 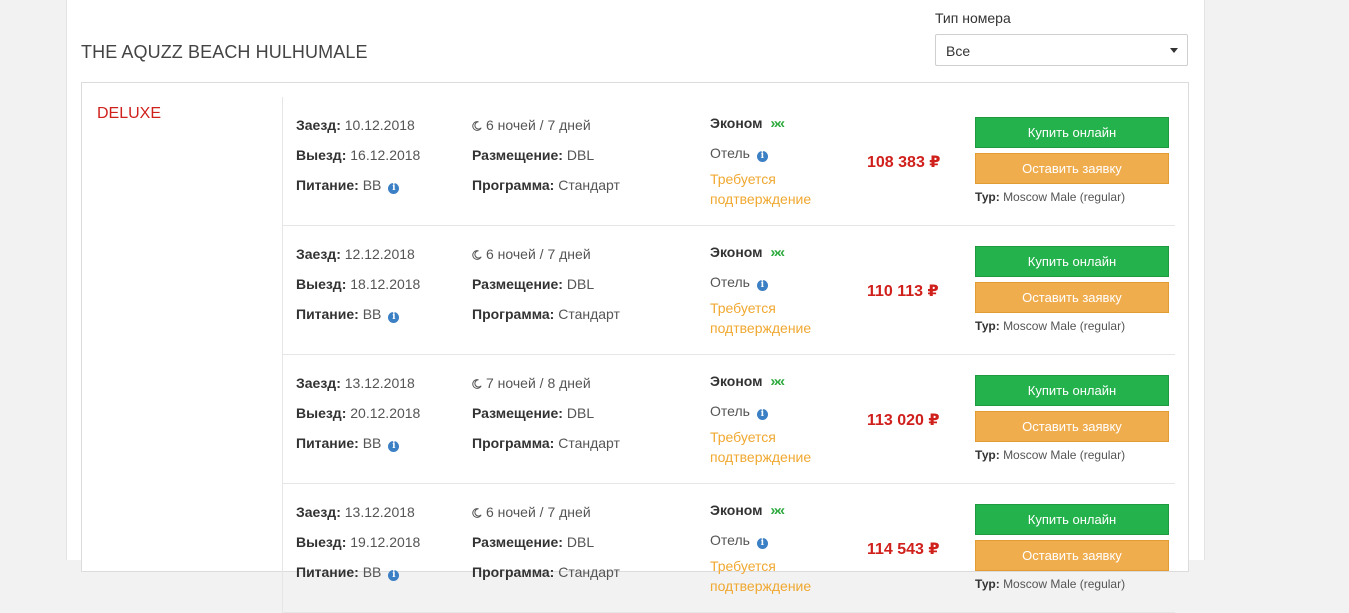 I want to click on checkout-date: 20.12.2018, so click(x=385, y=413).